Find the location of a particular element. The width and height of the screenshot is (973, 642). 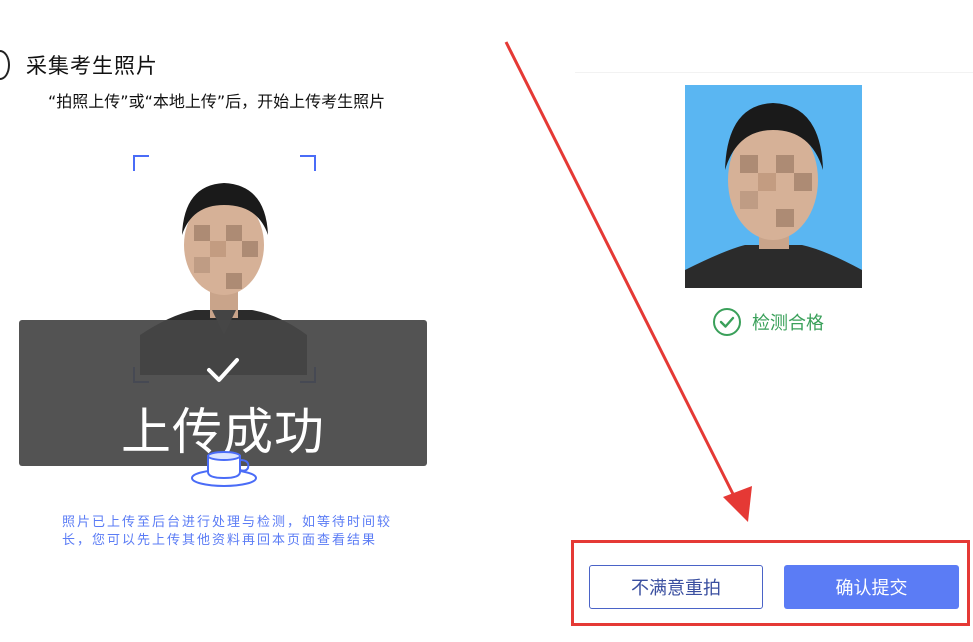

coffee-cup-icon is located at coordinates (224, 469).